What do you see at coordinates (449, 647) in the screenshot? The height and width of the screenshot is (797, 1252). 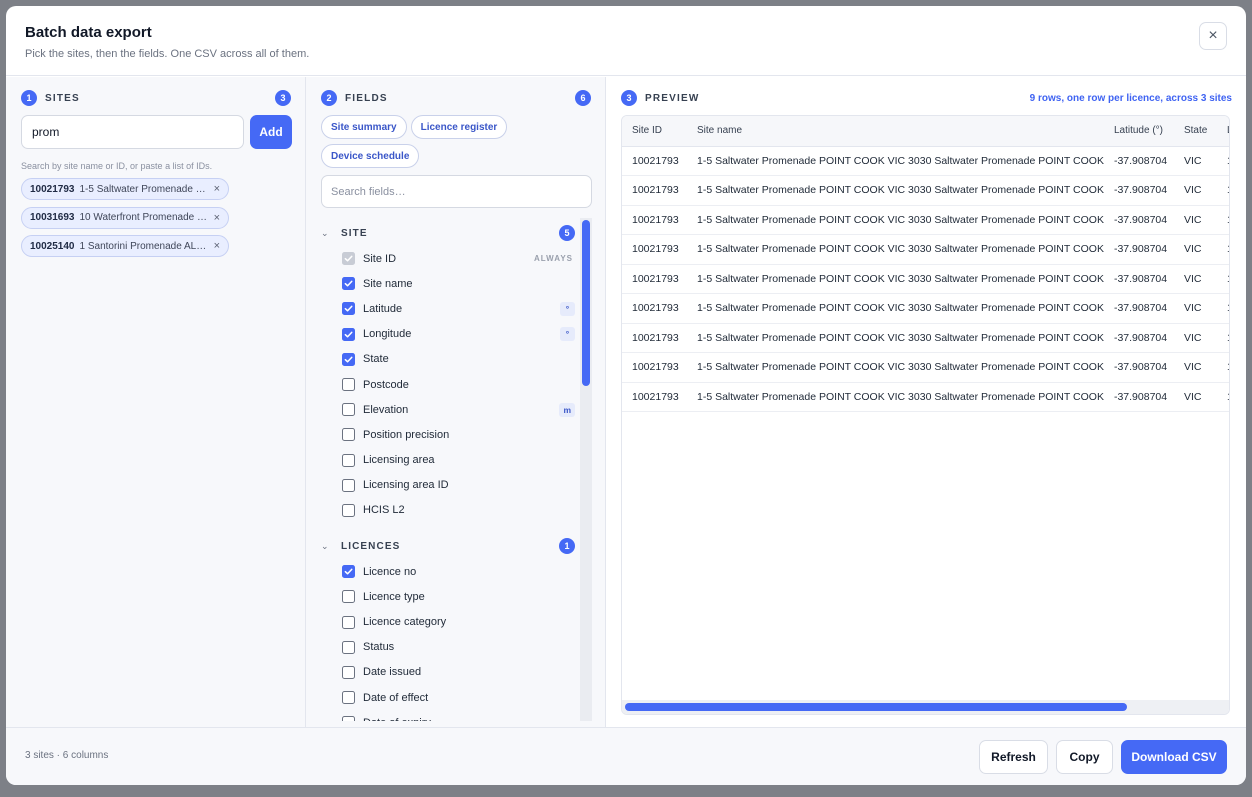 I see `field-option: Status` at bounding box center [449, 647].